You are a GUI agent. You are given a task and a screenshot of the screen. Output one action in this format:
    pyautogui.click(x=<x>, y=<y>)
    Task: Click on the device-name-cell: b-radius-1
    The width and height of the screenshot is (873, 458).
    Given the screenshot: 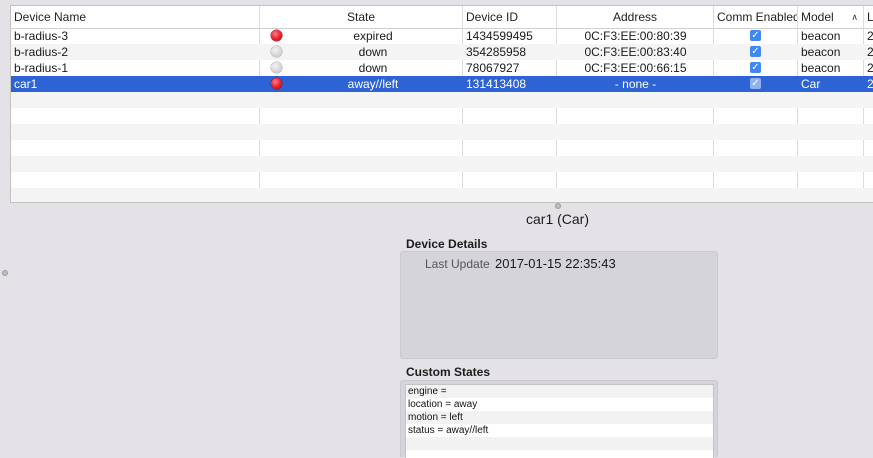 What is the action you would take?
    pyautogui.click(x=41, y=68)
    